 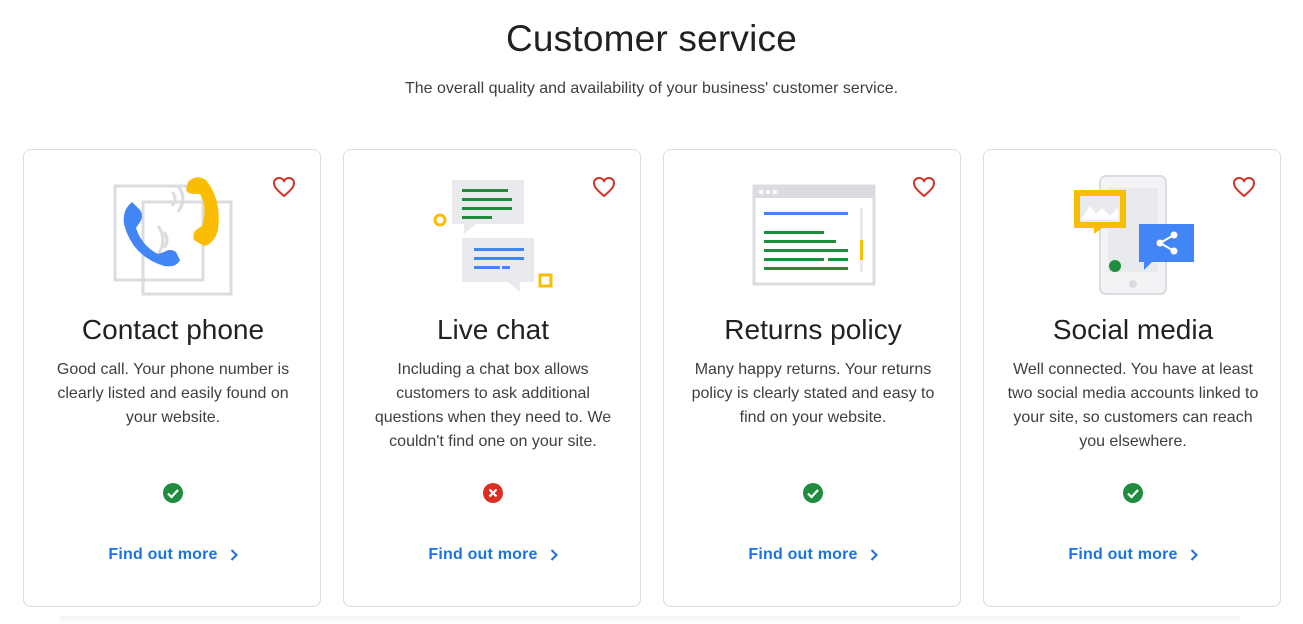 What do you see at coordinates (651, 38) in the screenshot?
I see `page-title: Customer service` at bounding box center [651, 38].